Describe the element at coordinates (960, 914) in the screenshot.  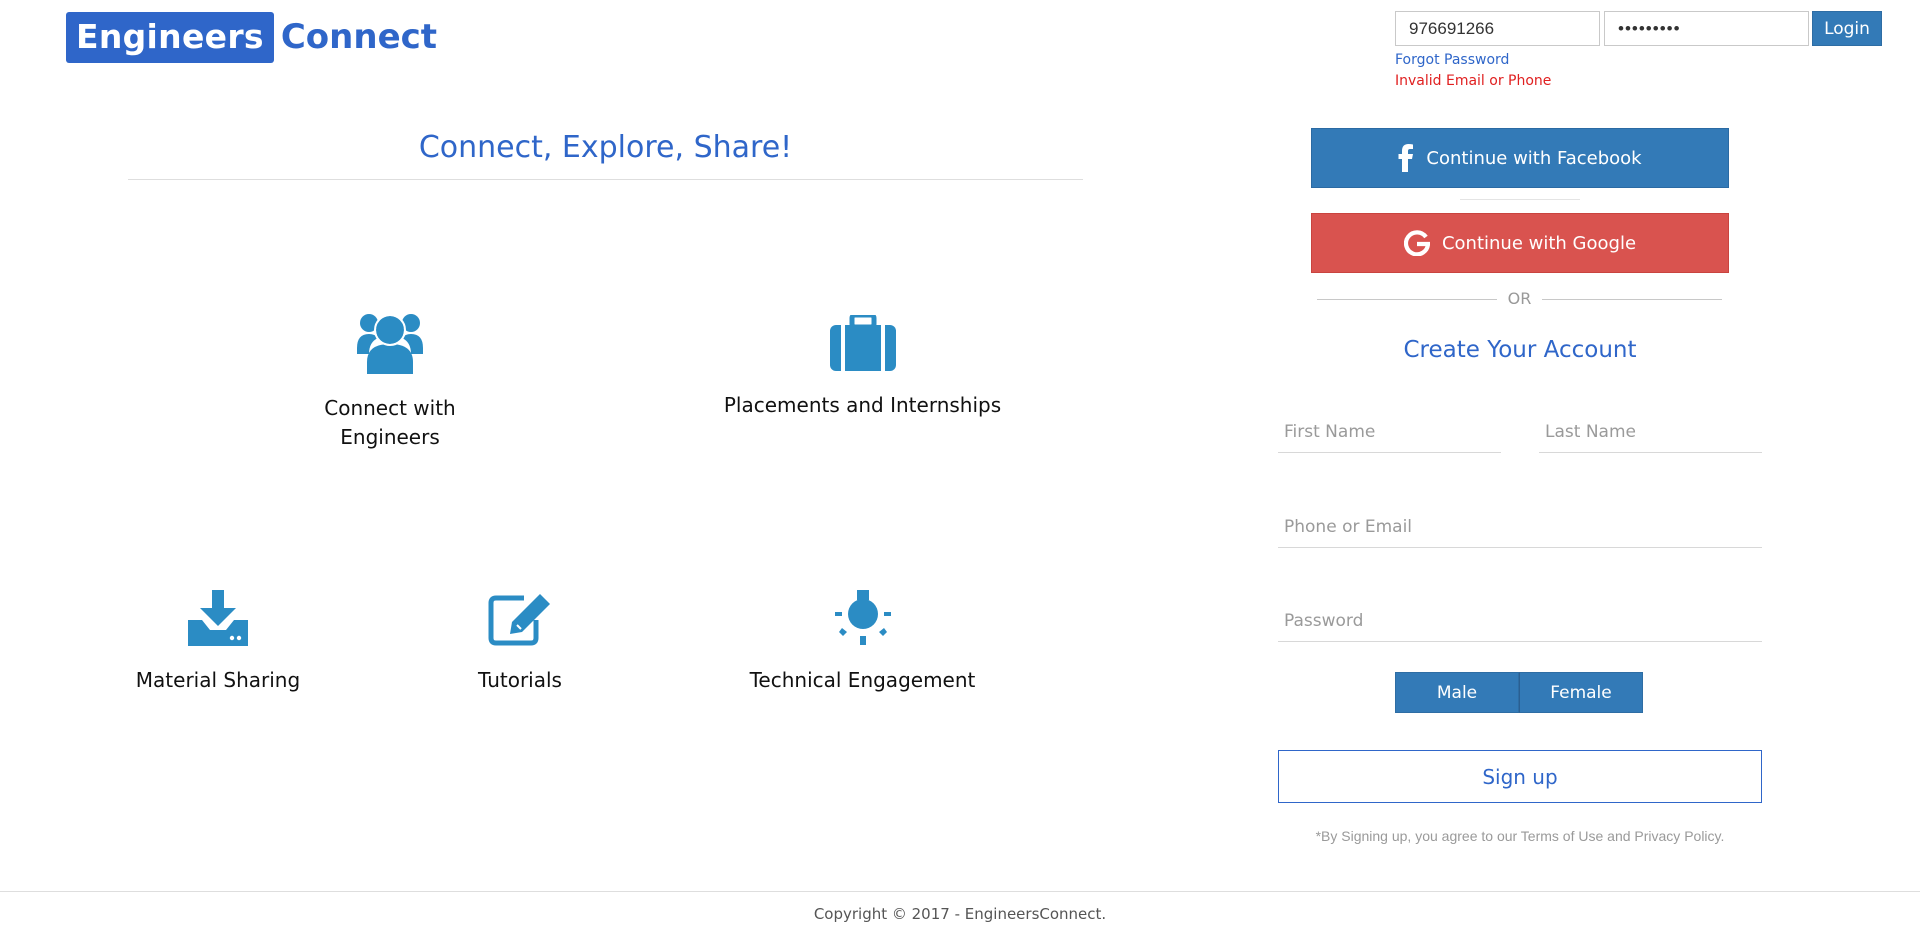
I see `footer-copyright: Copyright © 2017 - EngineersConnect.` at that location.